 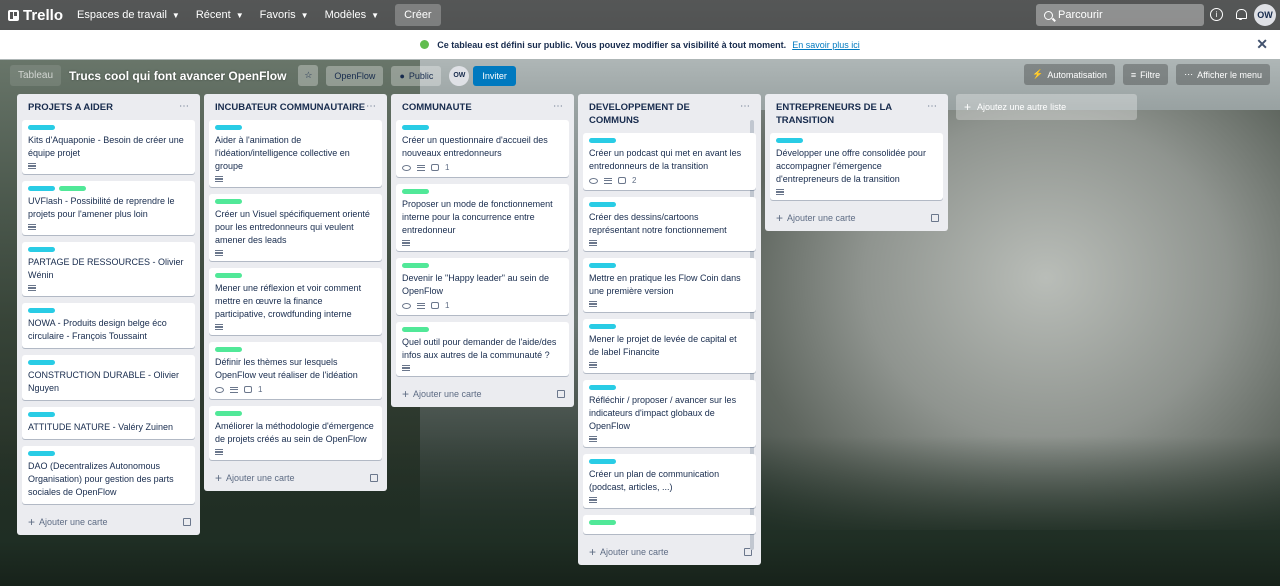 I want to click on member-avatar: OW, so click(x=459, y=75).